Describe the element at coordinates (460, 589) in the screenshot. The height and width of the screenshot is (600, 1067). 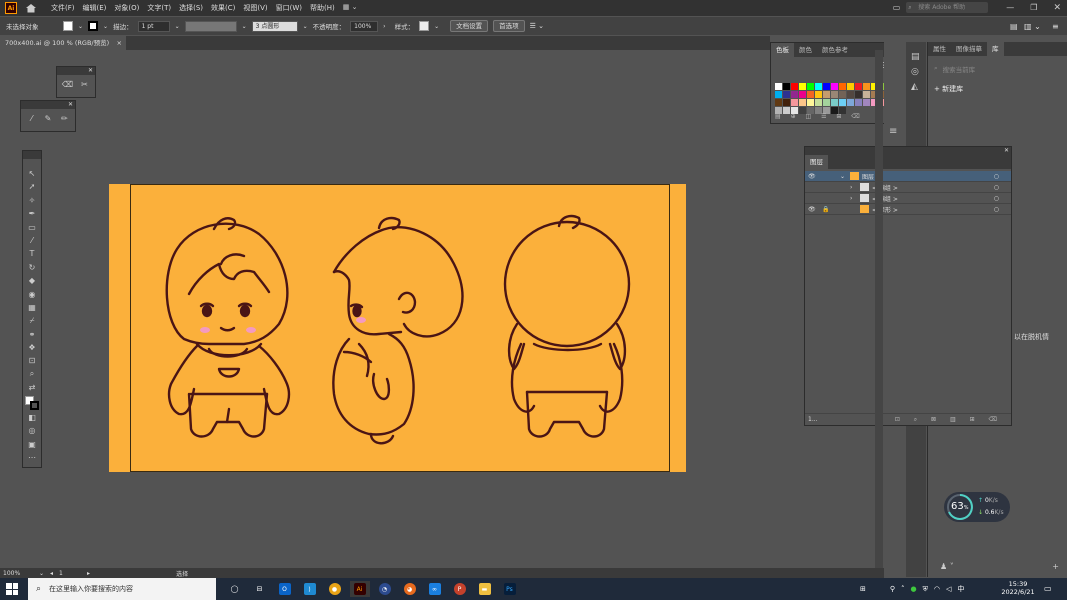
I see `powerpoint-app-icon: P` at that location.